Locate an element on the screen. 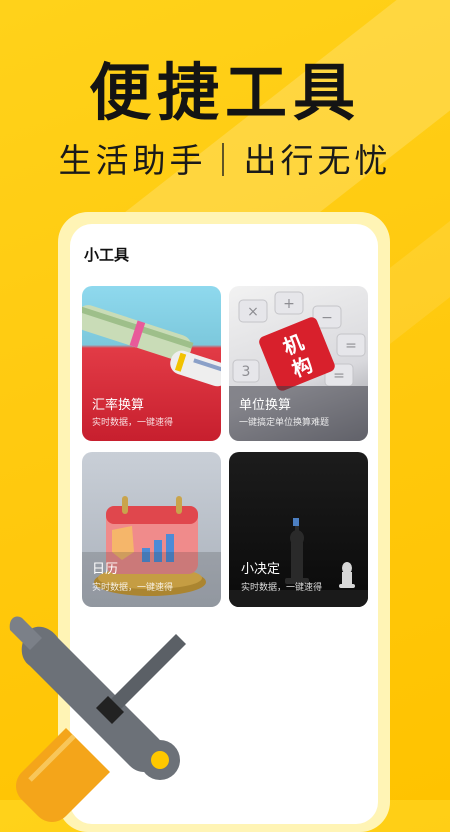 Image resolution: width=450 pixels, height=832 pixels. tool-card-calendar: 日历 实时数据，一键速得 is located at coordinates (151, 529).